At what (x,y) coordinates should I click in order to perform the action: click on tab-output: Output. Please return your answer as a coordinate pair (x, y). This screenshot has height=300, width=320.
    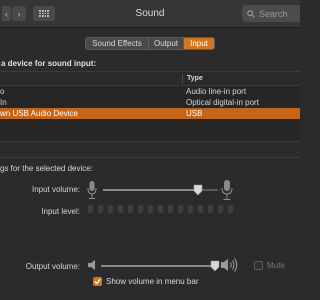
    Looking at the image, I should click on (166, 43).